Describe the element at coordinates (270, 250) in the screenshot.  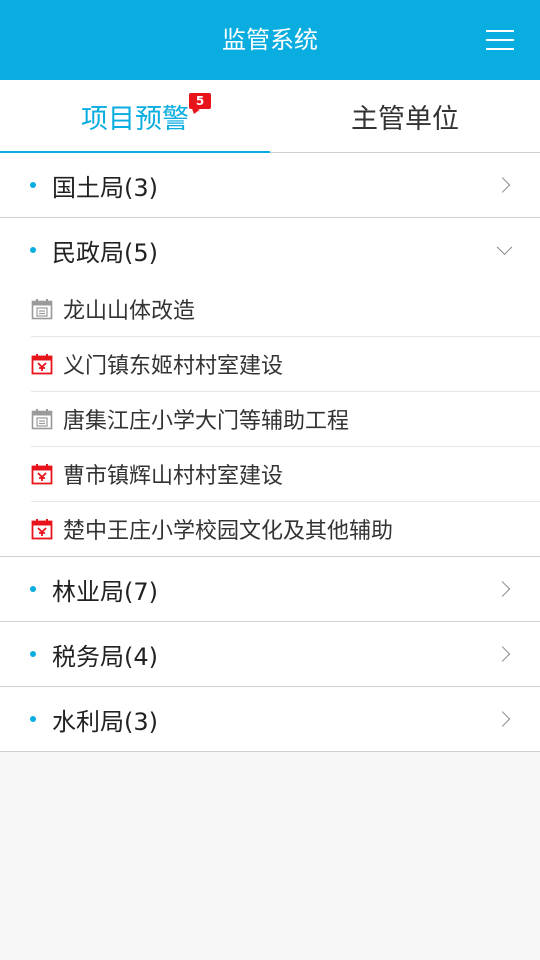
I see `department-item-civil-affairs: 民政局(5)` at that location.